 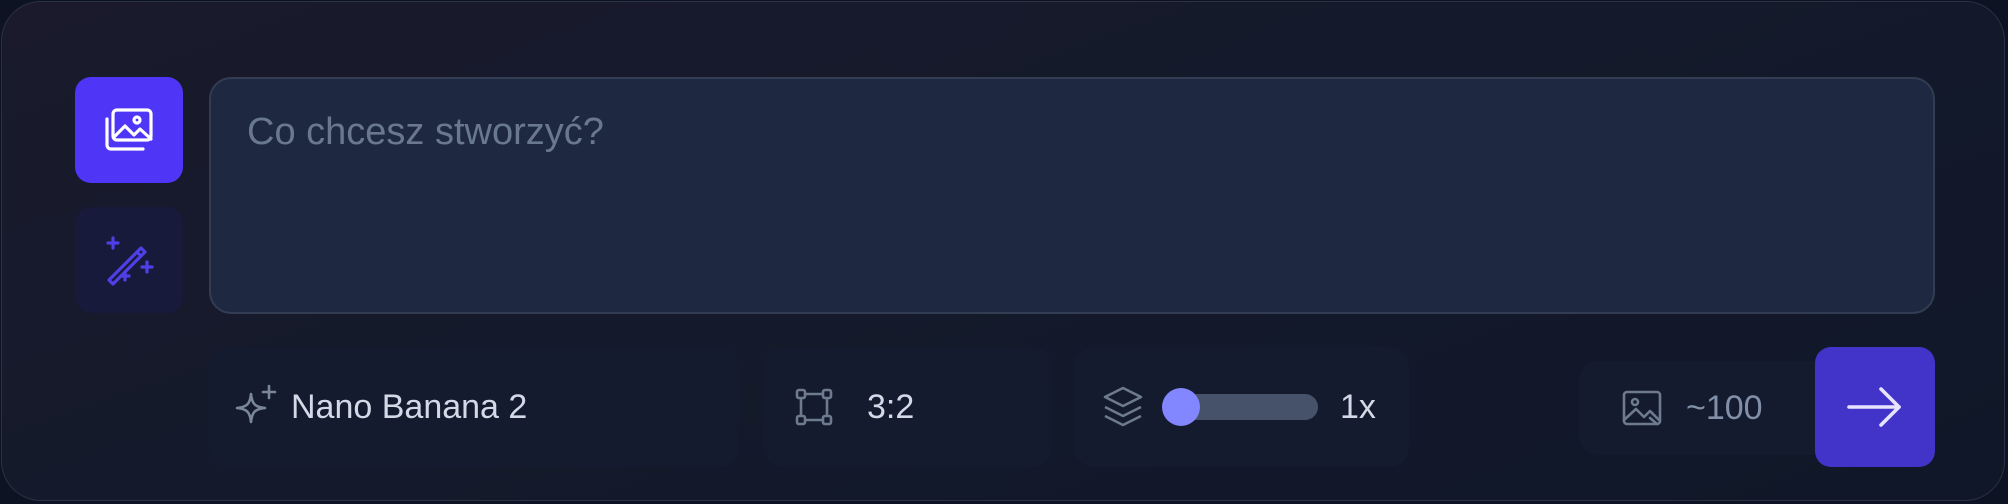 I want to click on magic-wand-icon, so click(x=130, y=261).